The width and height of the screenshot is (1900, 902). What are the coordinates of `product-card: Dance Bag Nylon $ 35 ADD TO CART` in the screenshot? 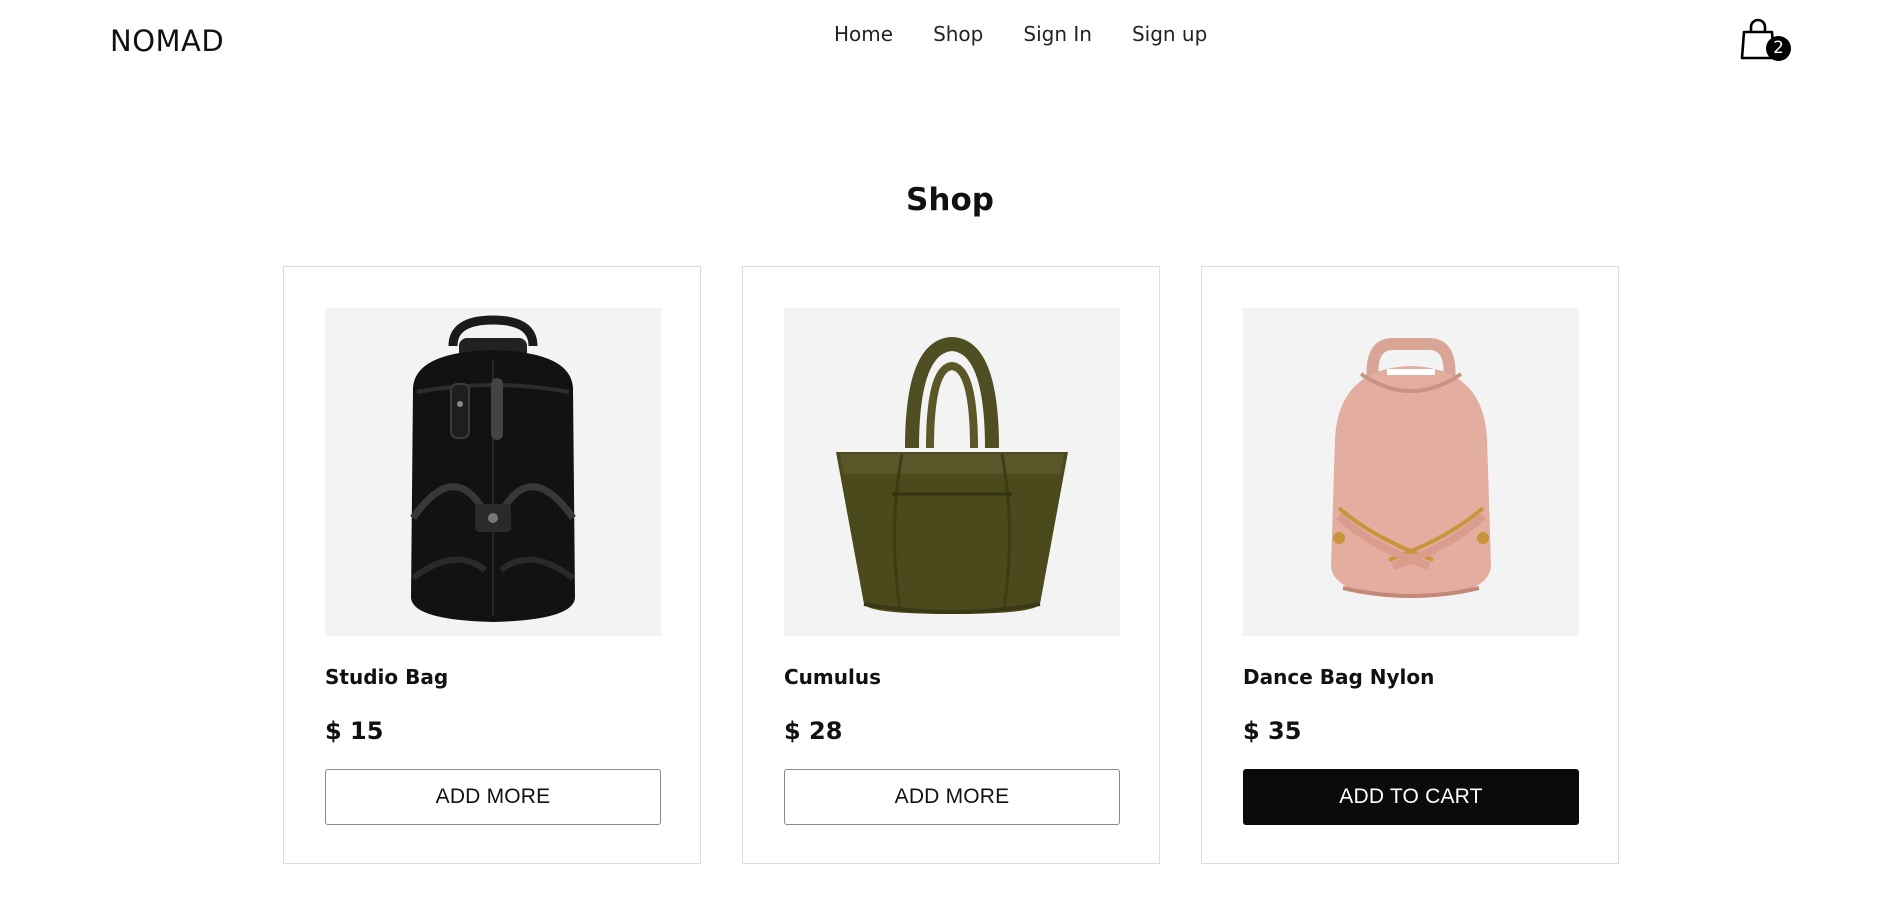 It's located at (1410, 565).